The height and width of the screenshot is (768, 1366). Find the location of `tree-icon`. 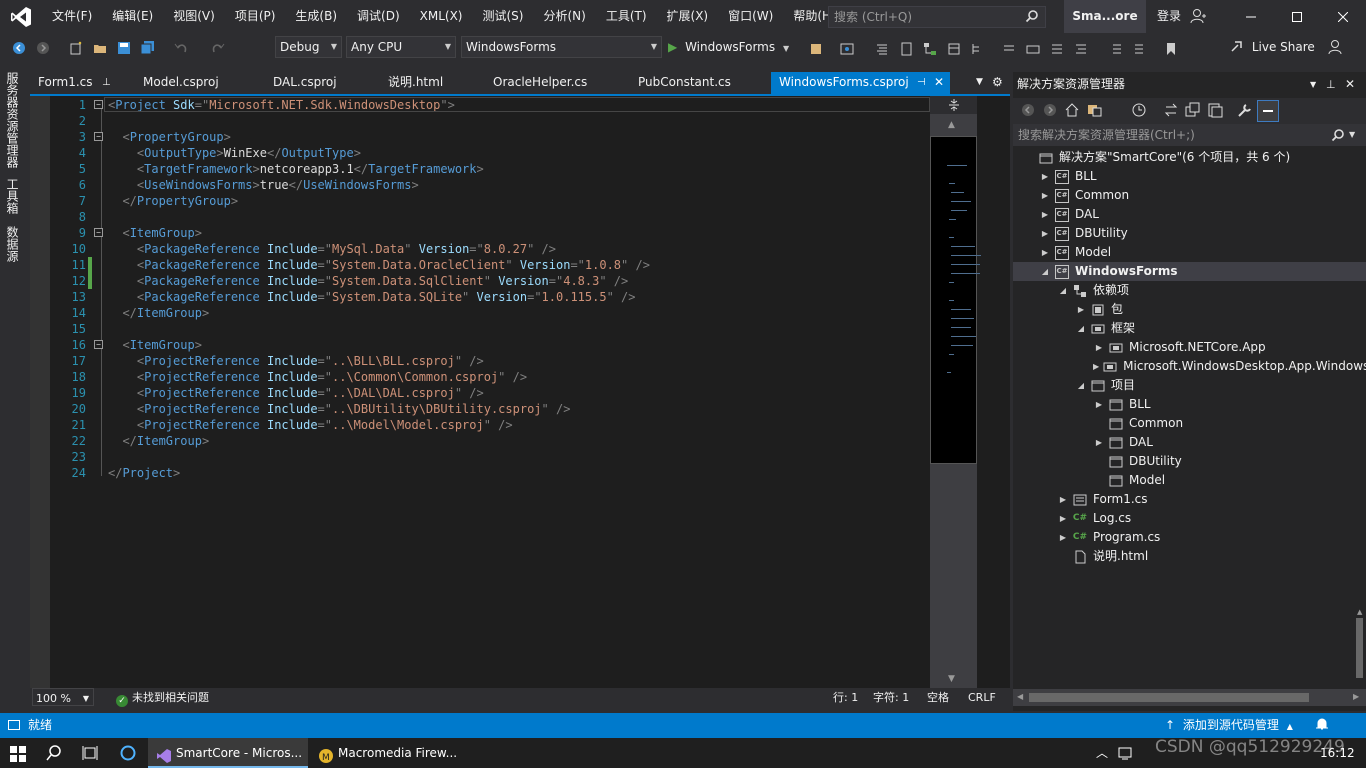

tree-icon is located at coordinates (978, 49).